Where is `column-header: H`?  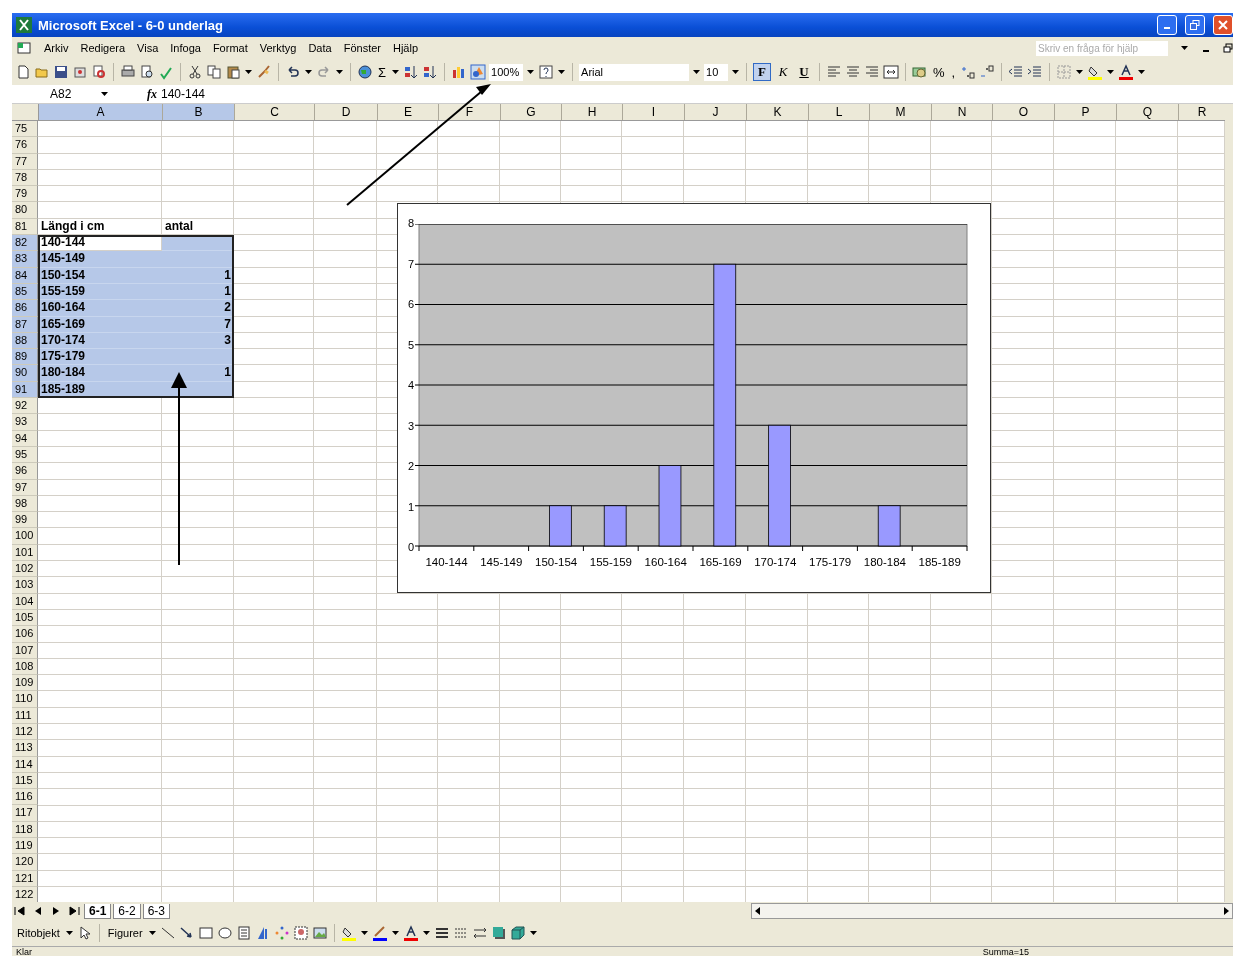
column-header: H is located at coordinates (592, 112).